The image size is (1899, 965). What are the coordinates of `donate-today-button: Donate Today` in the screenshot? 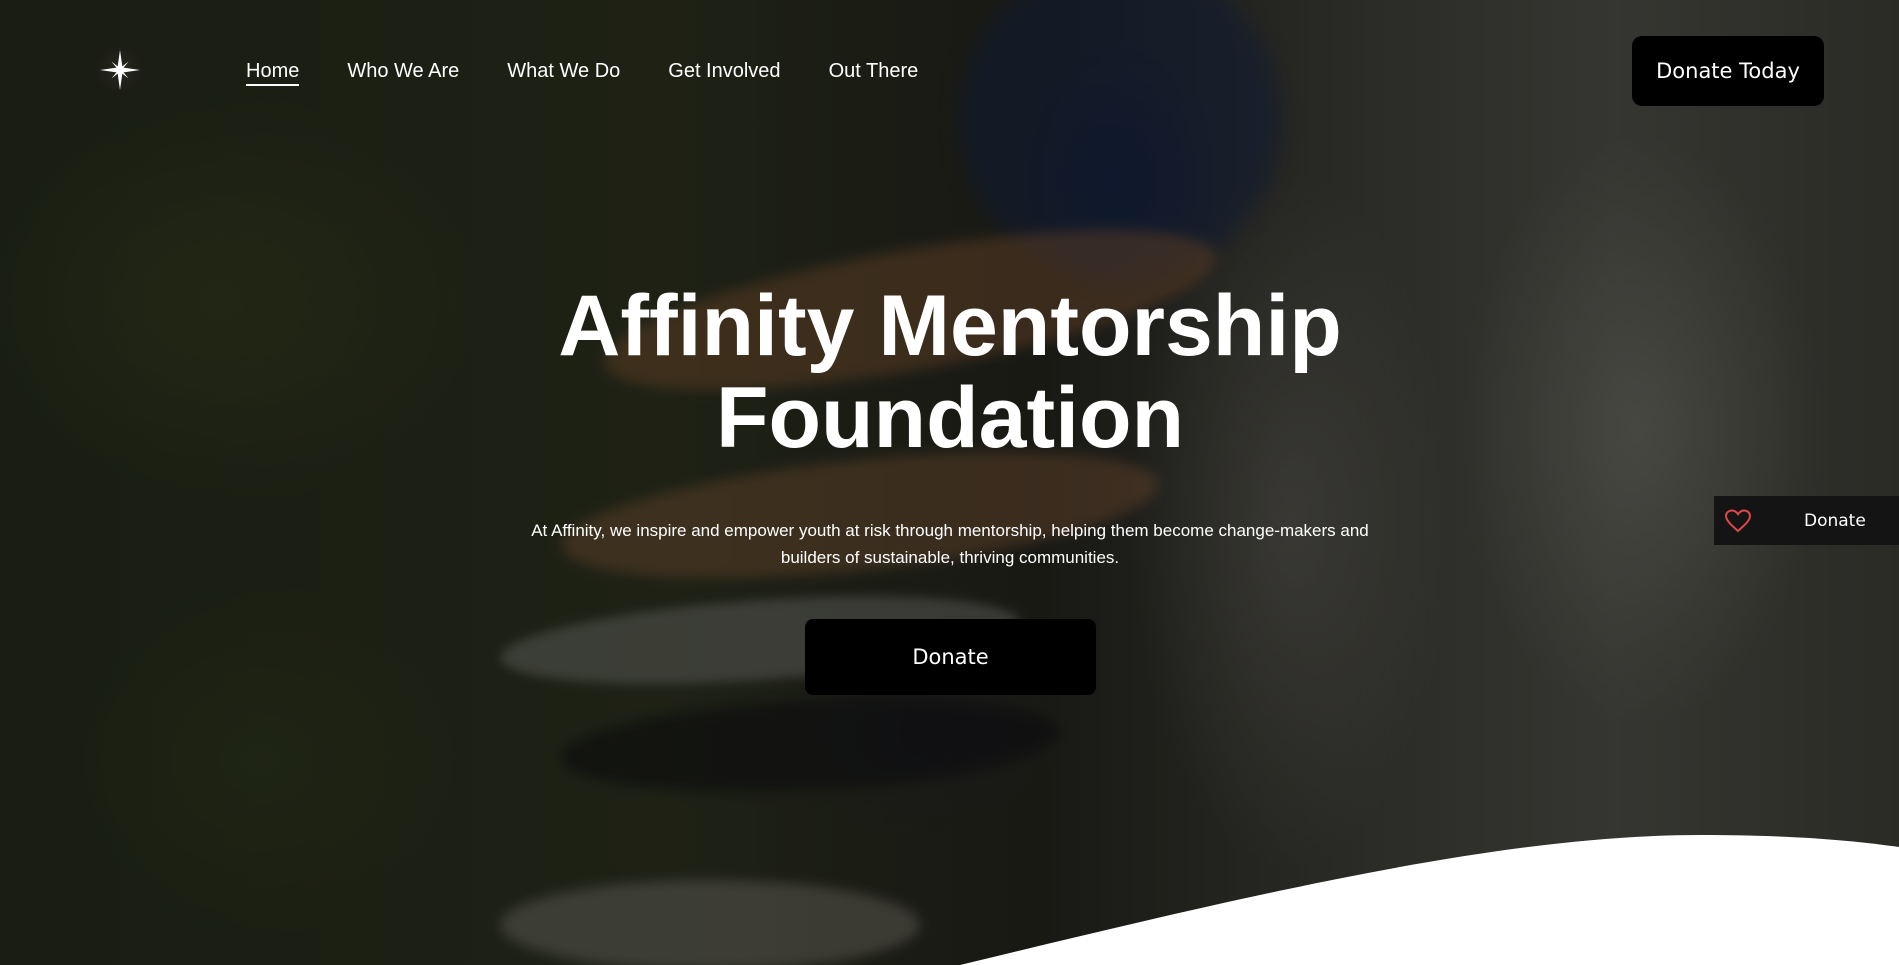 It's located at (1728, 71).